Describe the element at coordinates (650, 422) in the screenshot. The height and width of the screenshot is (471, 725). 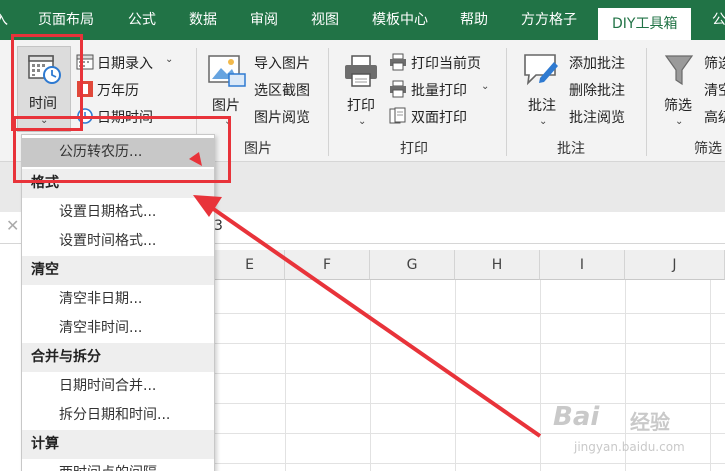
I see `watermark-logo-suffix: 经验` at that location.